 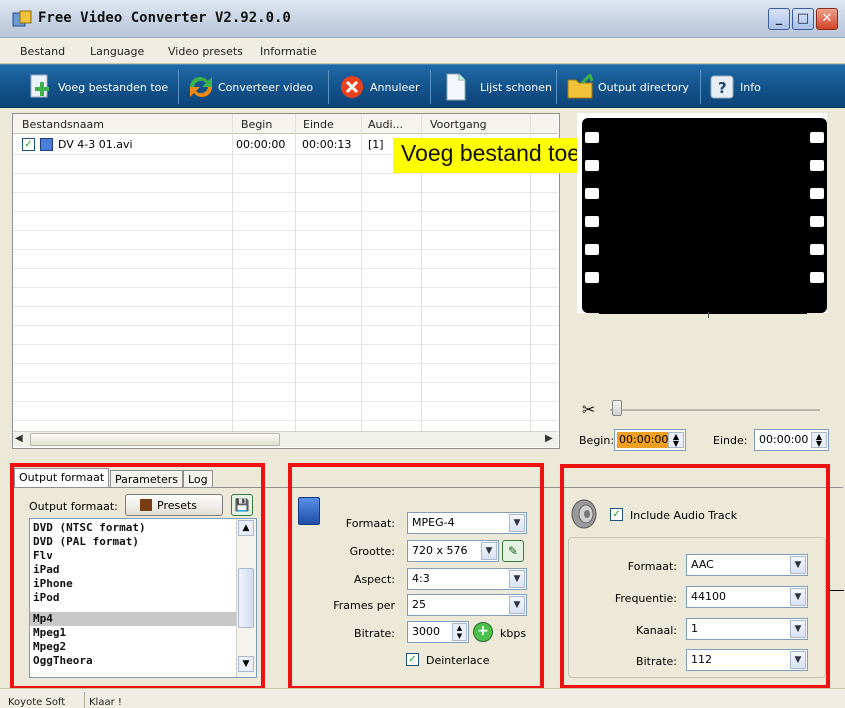 I want to click on app-icon, so click(x=22, y=19).